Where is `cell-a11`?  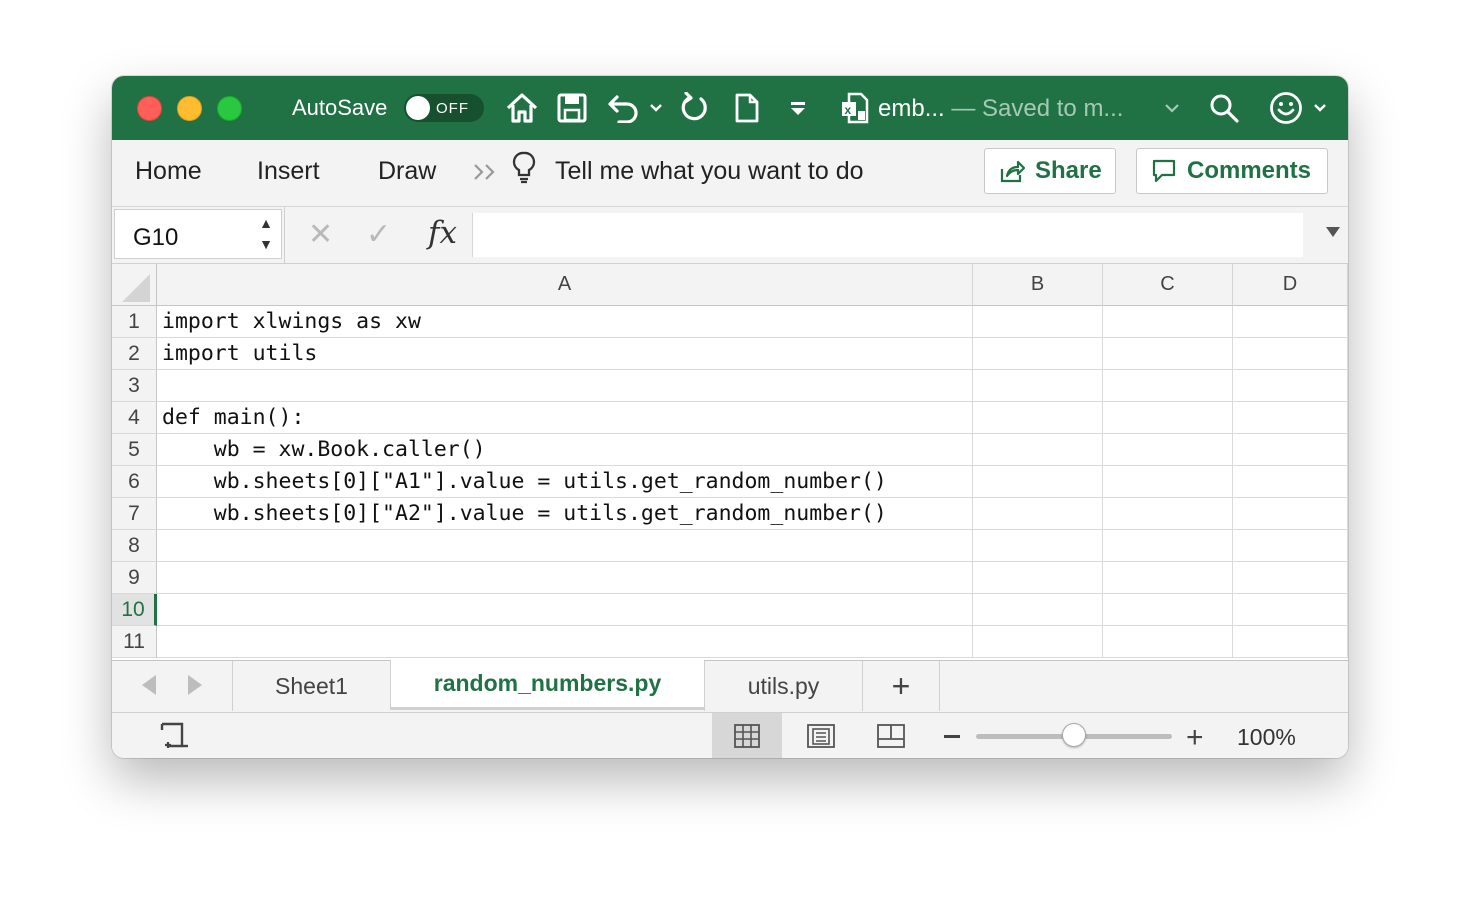 cell-a11 is located at coordinates (565, 642).